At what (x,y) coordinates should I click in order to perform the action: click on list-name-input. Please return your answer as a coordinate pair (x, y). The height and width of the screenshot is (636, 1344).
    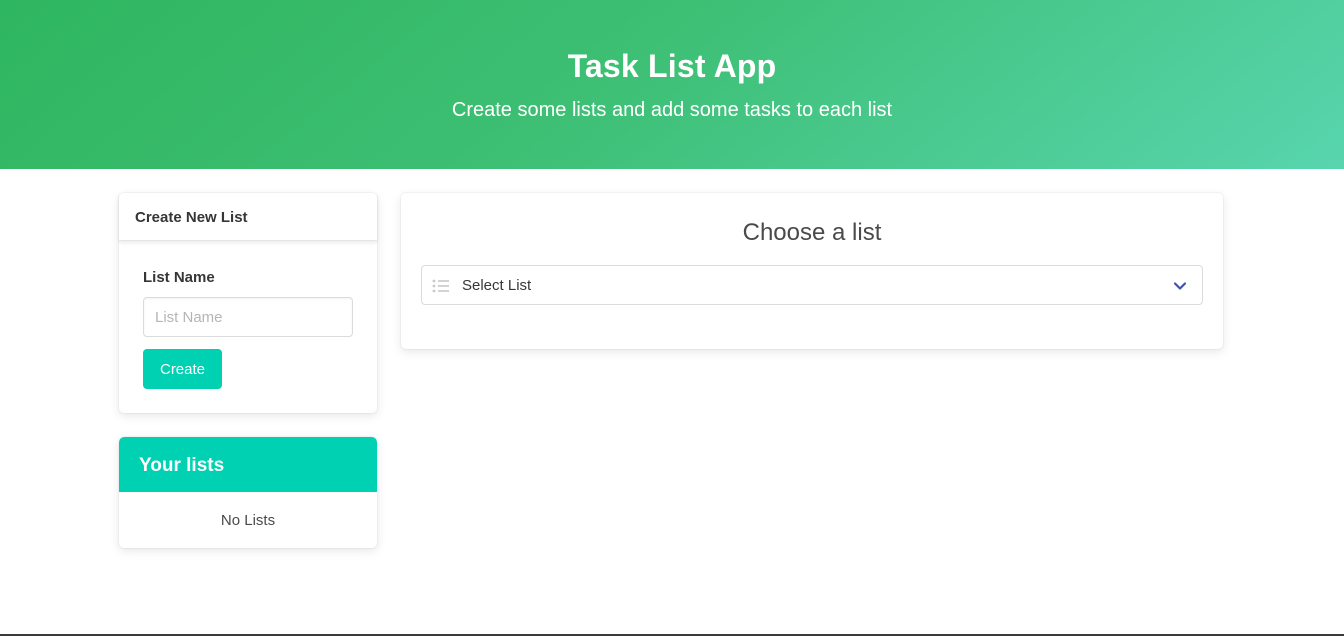
    Looking at the image, I should click on (248, 317).